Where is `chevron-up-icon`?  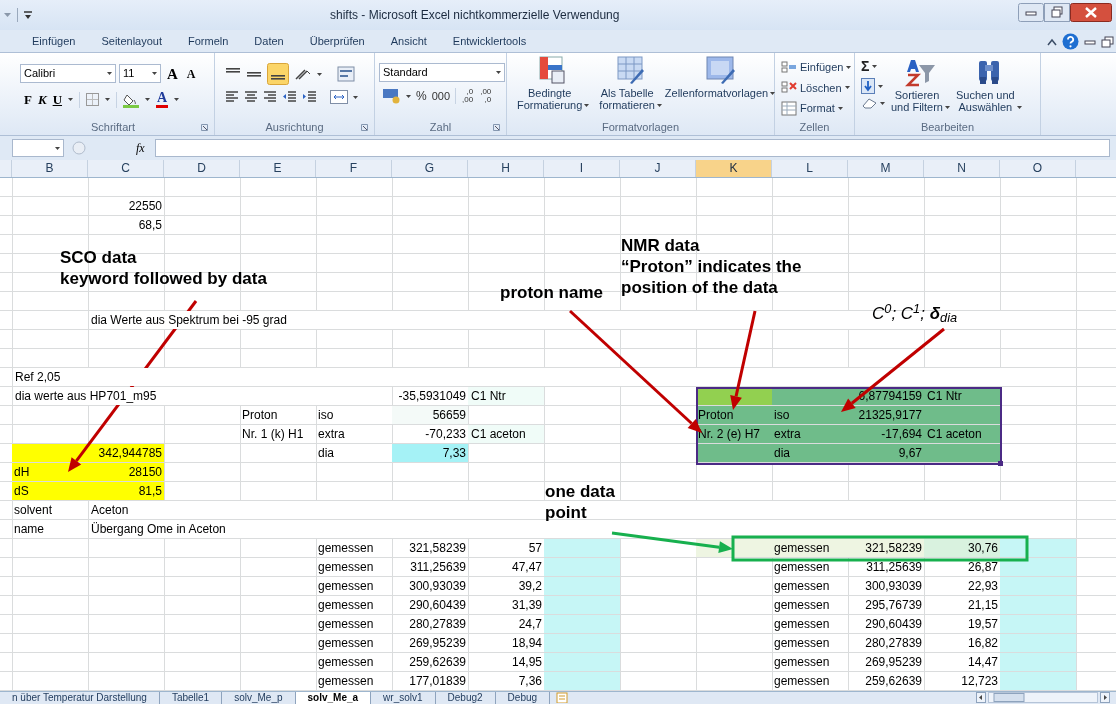
chevron-up-icon is located at coordinates (1052, 41).